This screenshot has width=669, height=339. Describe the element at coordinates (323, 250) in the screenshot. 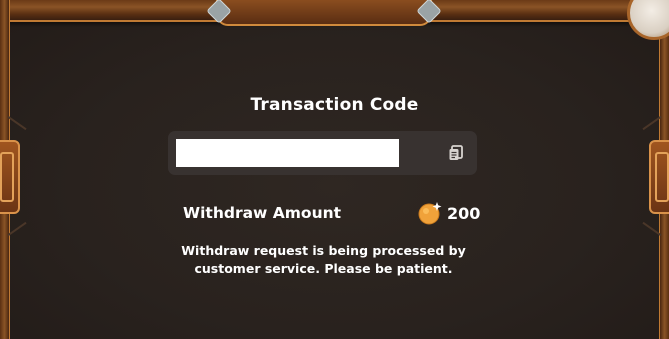

I see `processing-notice-line: Withdraw request is being processed by` at that location.